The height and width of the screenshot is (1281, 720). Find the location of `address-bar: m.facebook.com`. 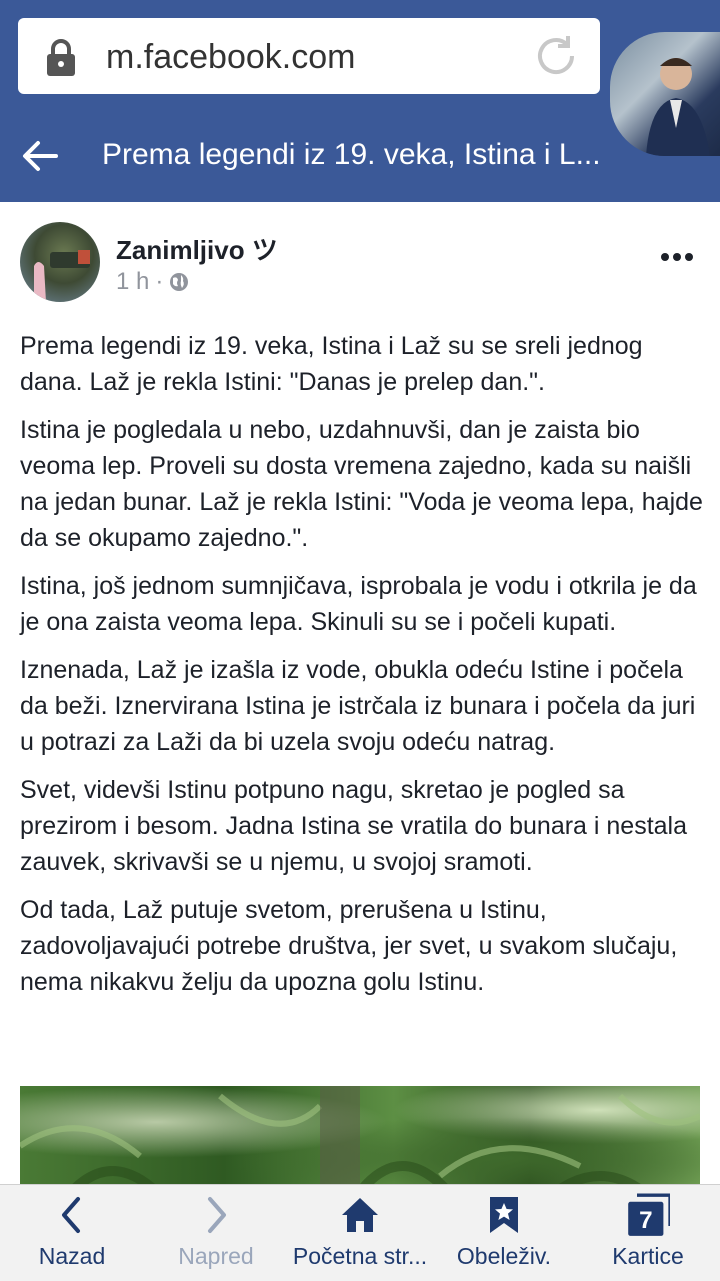

address-bar: m.facebook.com is located at coordinates (309, 56).